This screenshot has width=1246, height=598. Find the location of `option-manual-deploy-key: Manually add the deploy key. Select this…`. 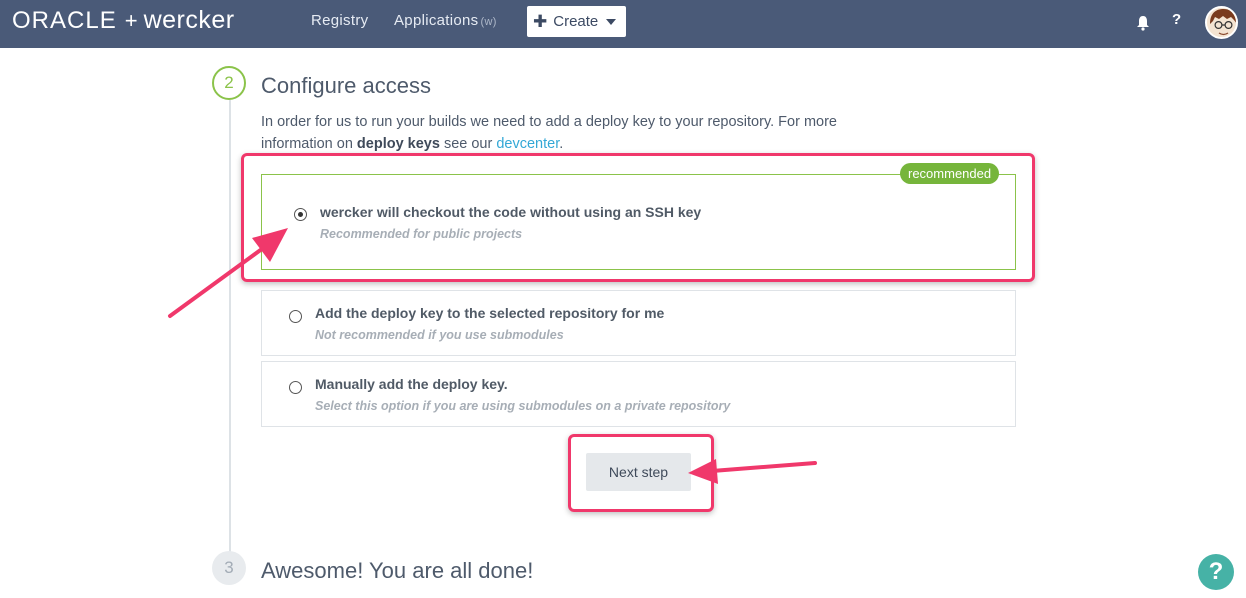

option-manual-deploy-key: Manually add the deploy key. Select this… is located at coordinates (638, 394).